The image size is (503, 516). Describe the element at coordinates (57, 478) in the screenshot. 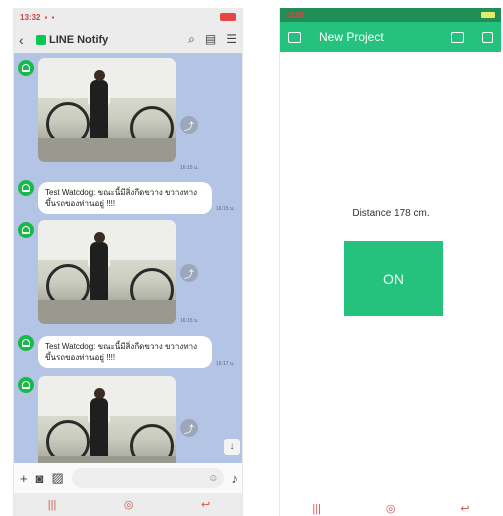

I see `image-icon: ▨` at that location.